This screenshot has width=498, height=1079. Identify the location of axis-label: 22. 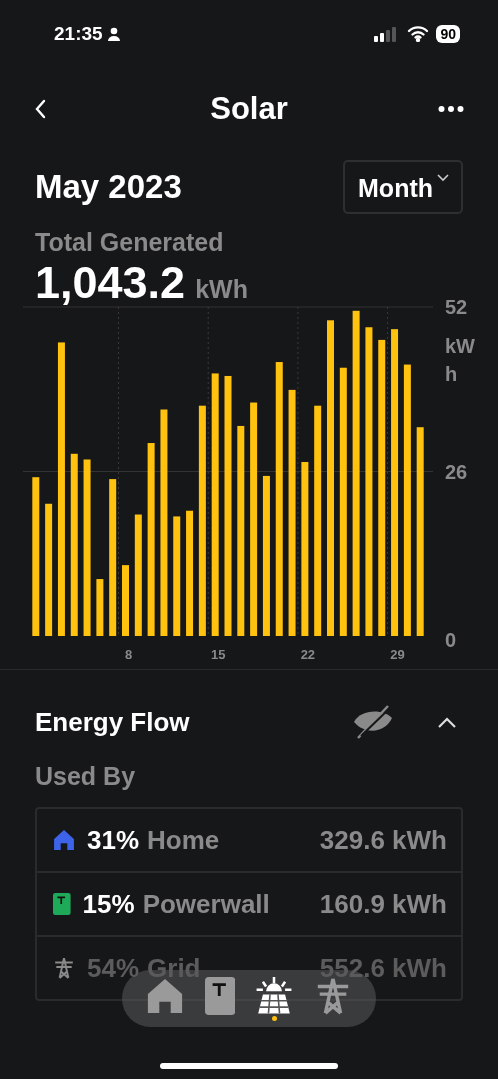
(308, 654).